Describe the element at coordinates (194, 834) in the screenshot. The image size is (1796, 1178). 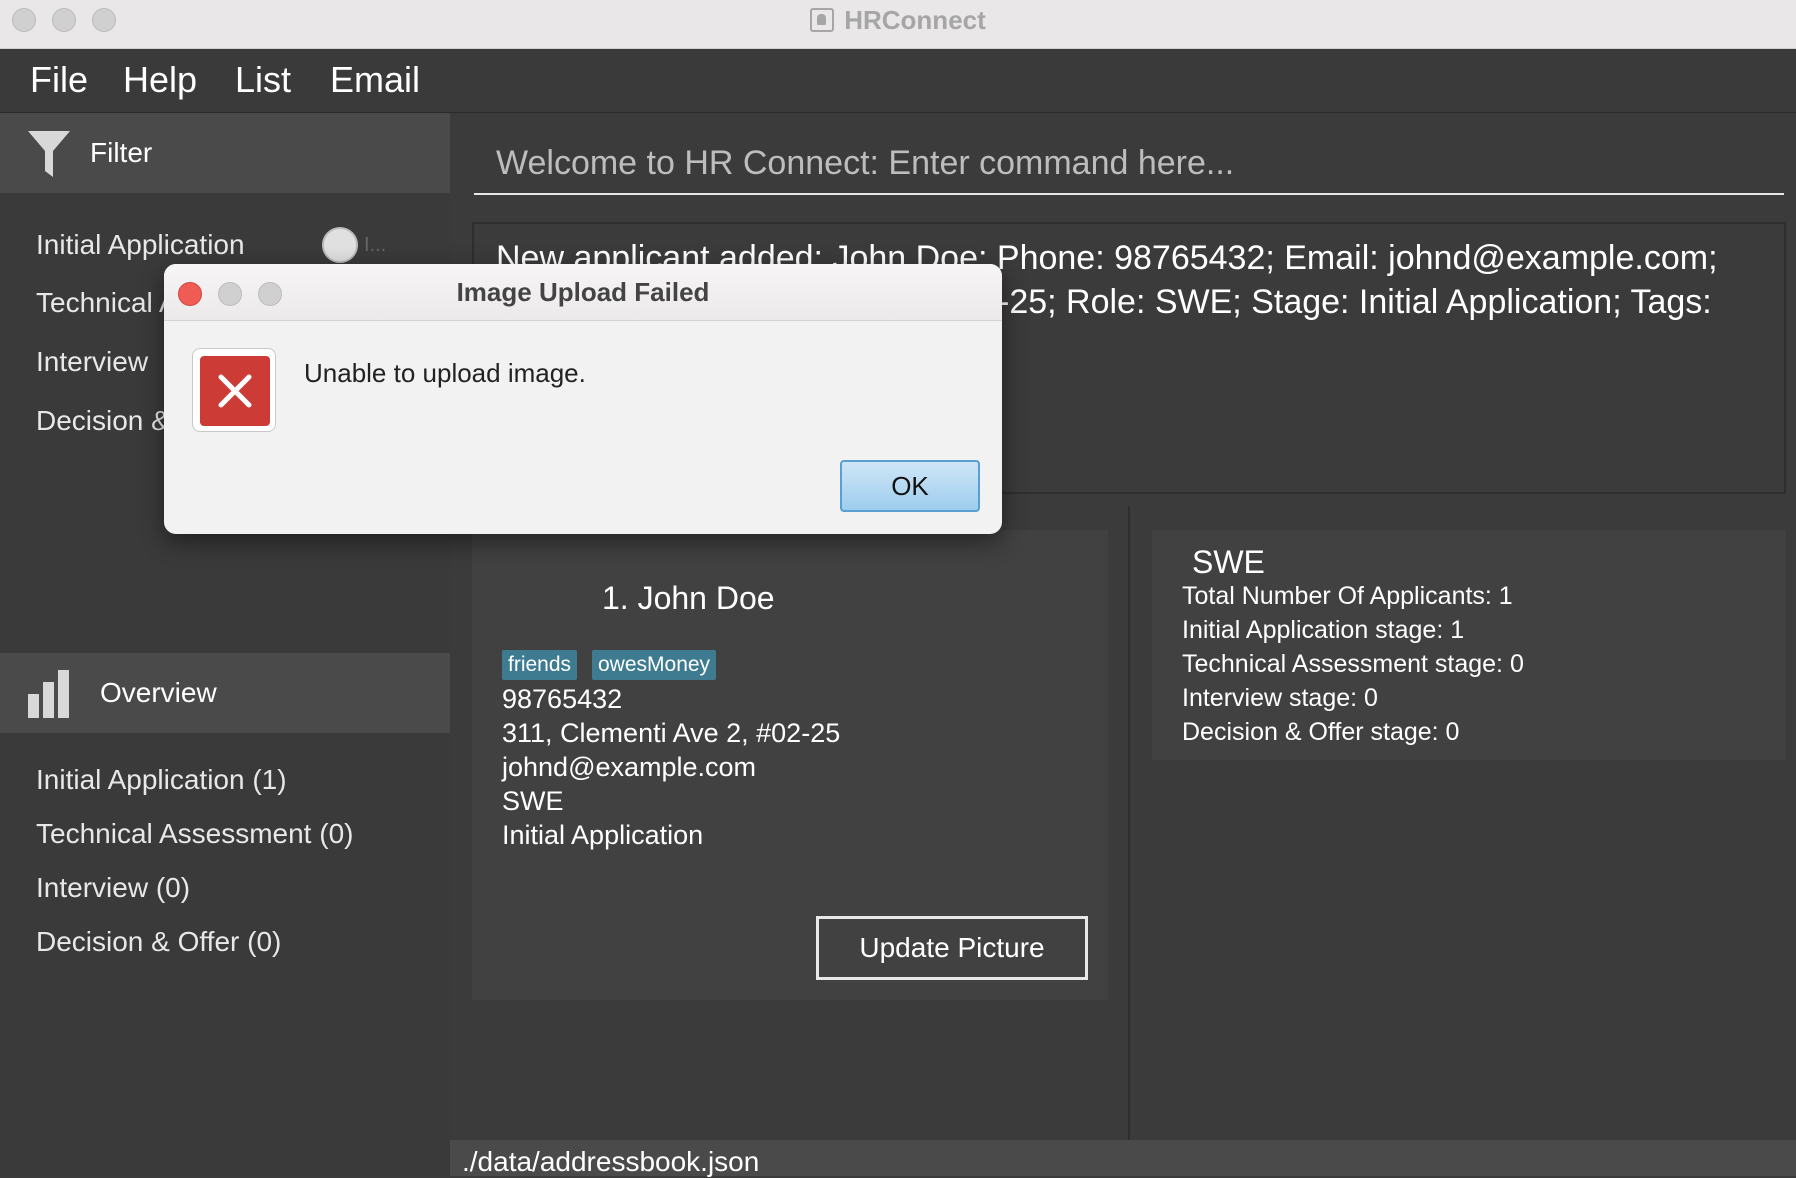
I see `overview-item-technical-assessment: Technical Assessment (0)` at that location.